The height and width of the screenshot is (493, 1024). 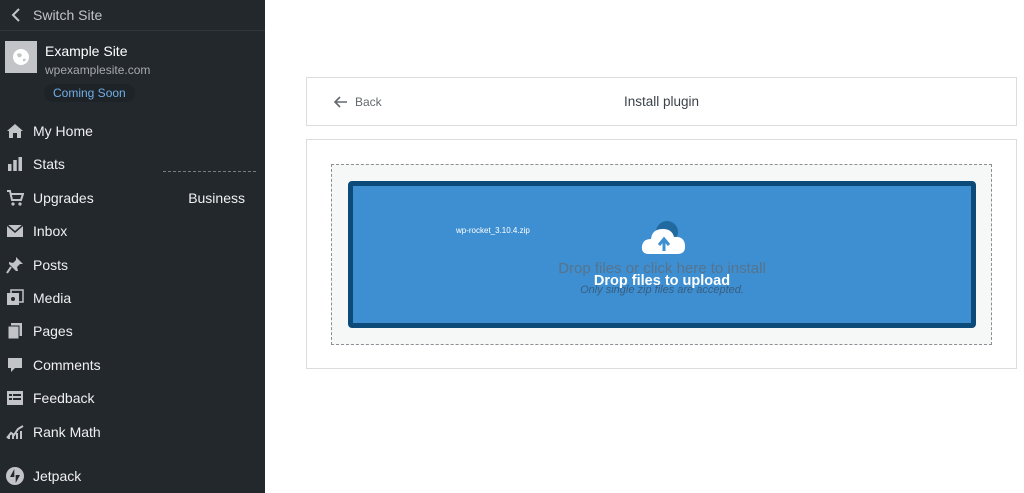 What do you see at coordinates (15, 231) in the screenshot?
I see `mail-icon` at bounding box center [15, 231].